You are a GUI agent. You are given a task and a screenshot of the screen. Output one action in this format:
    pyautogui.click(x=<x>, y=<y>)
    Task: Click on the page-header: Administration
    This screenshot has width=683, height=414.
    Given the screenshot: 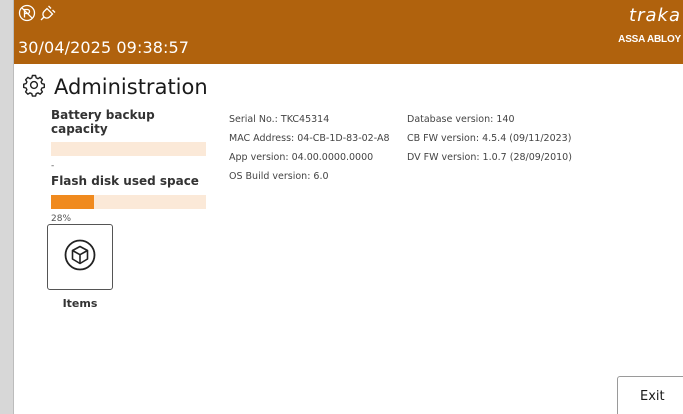 What is the action you would take?
    pyautogui.click(x=115, y=87)
    